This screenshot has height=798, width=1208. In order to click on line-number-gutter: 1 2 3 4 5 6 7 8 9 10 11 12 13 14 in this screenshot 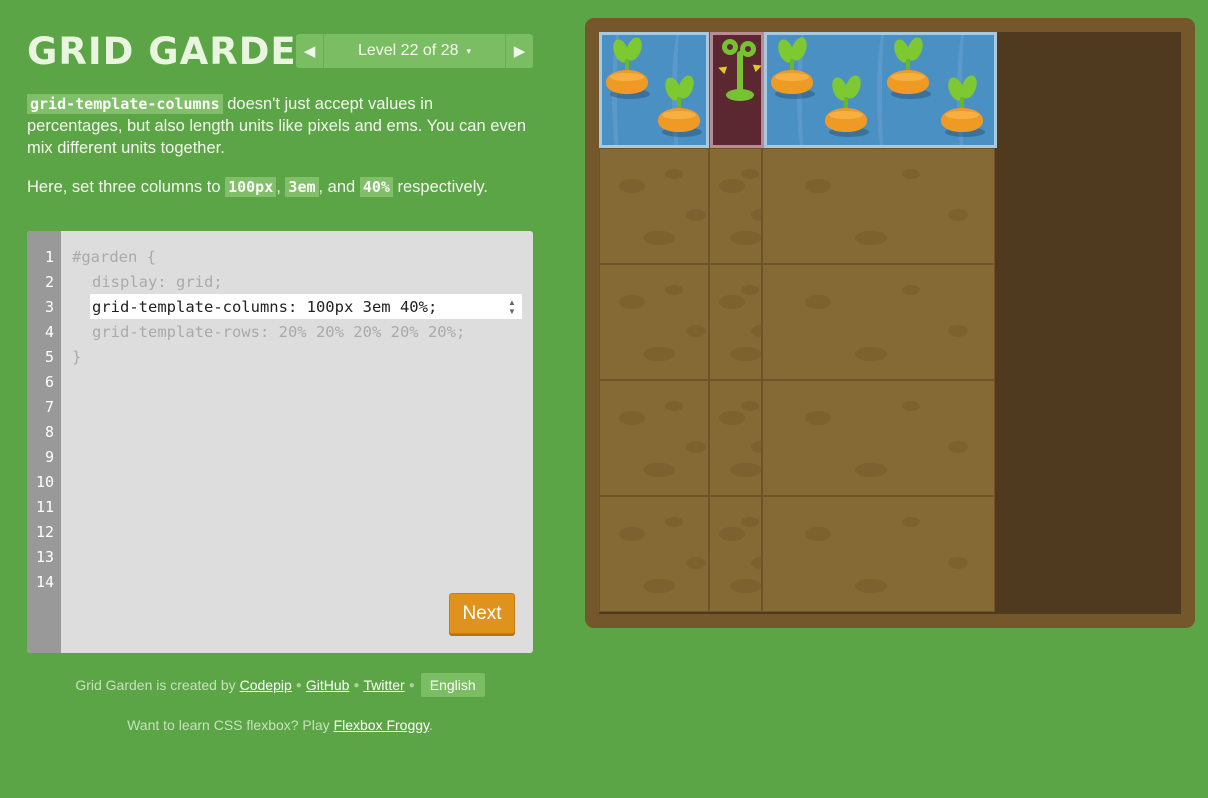, I will do `click(44, 442)`.